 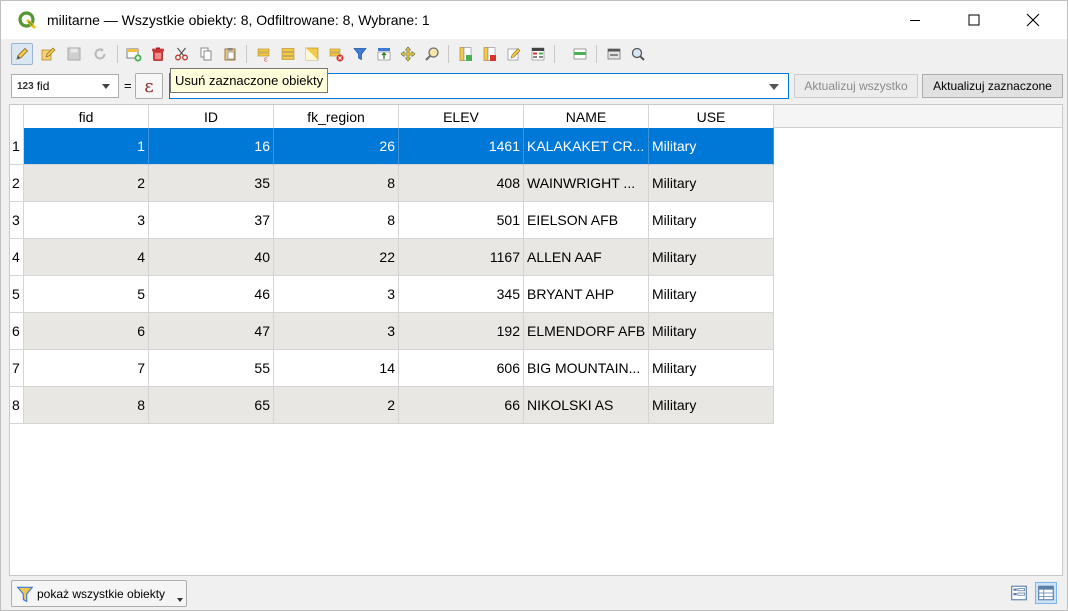 I want to click on identify-button, so click(x=638, y=54).